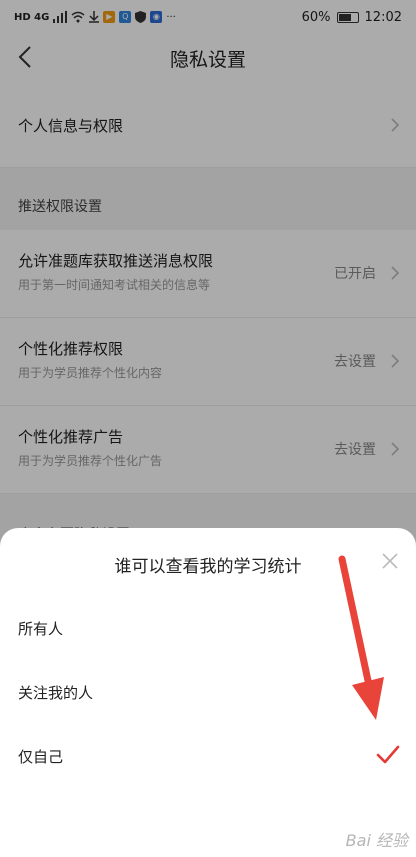  Describe the element at coordinates (41, 629) in the screenshot. I see `option-everyone-label: 所有人` at that location.